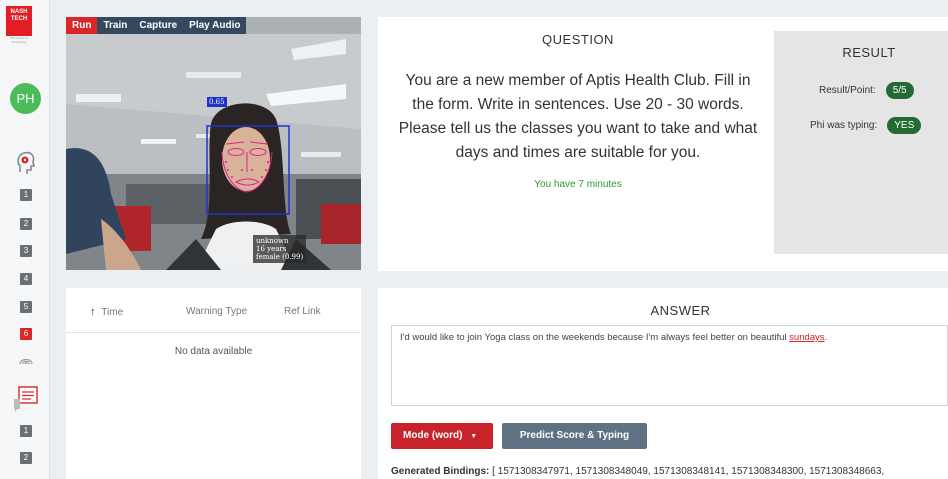  I want to click on bindings-label: Generated Bindings:, so click(440, 471).